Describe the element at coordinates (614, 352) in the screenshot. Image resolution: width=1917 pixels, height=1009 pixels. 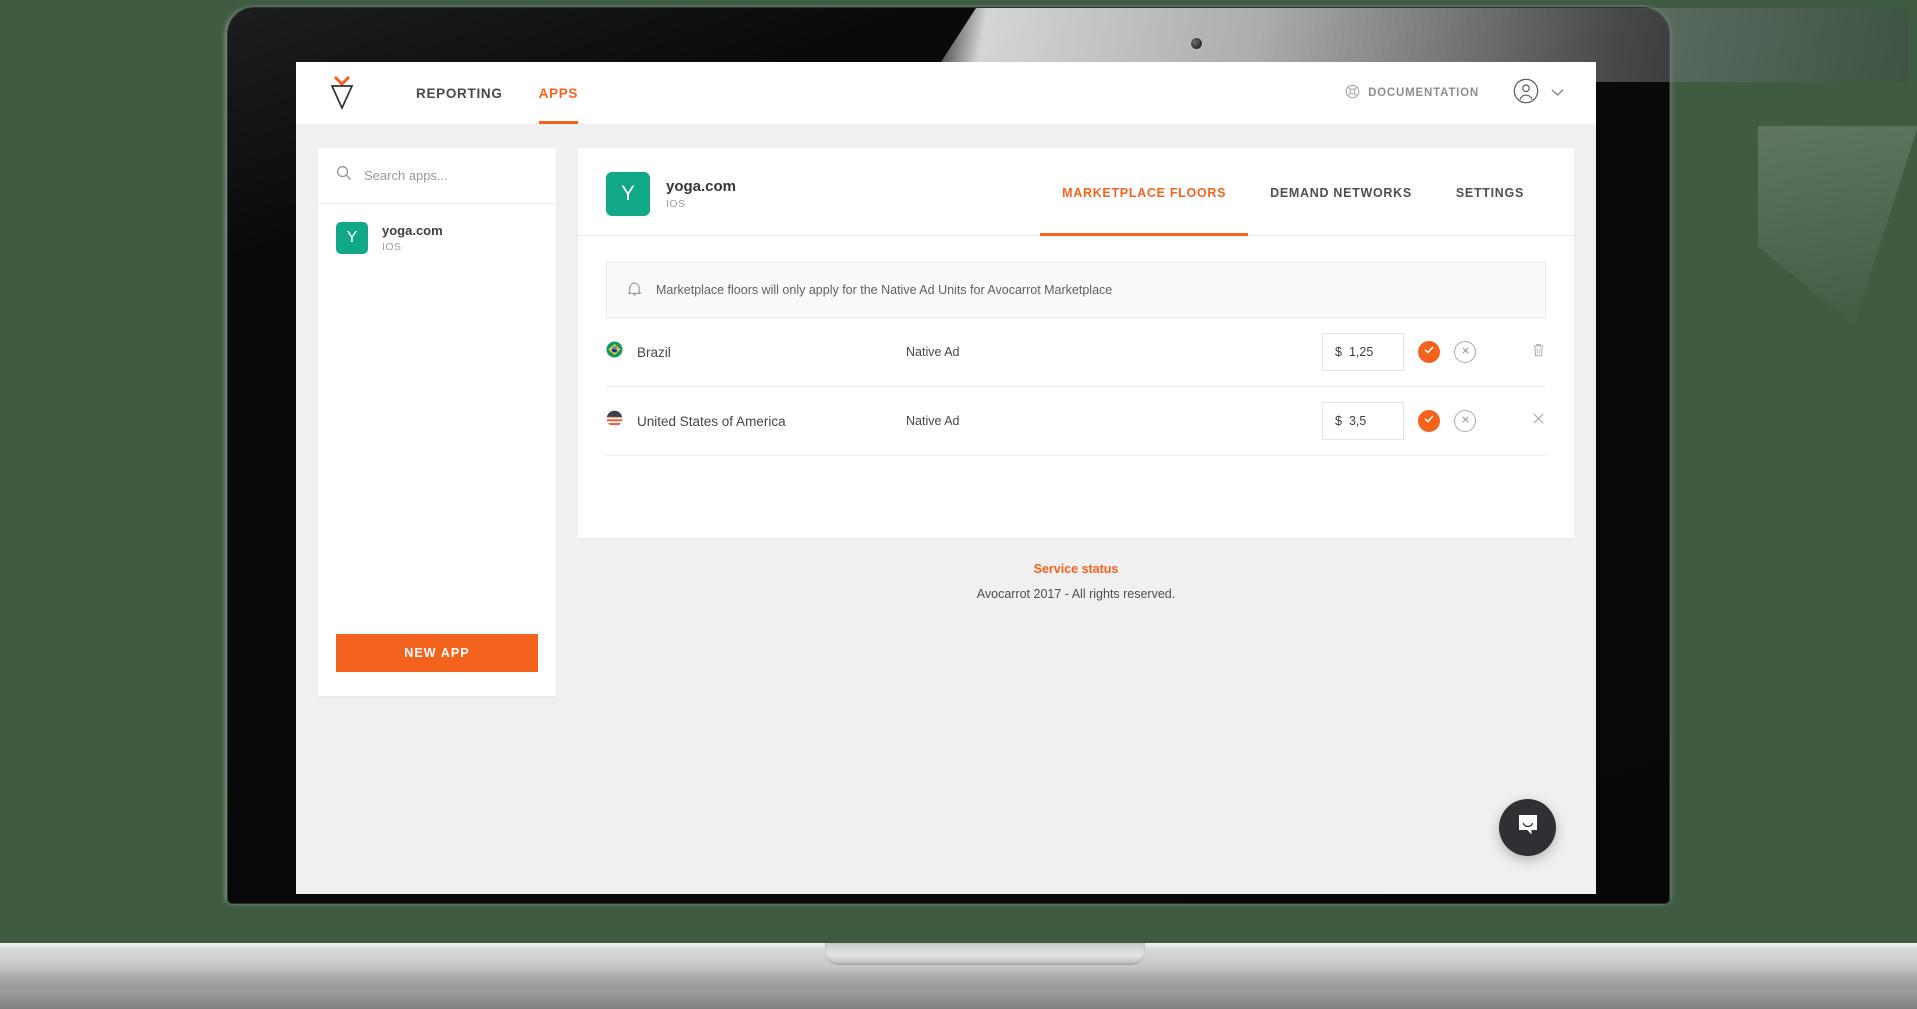
I see `flag-brazil-icon` at that location.